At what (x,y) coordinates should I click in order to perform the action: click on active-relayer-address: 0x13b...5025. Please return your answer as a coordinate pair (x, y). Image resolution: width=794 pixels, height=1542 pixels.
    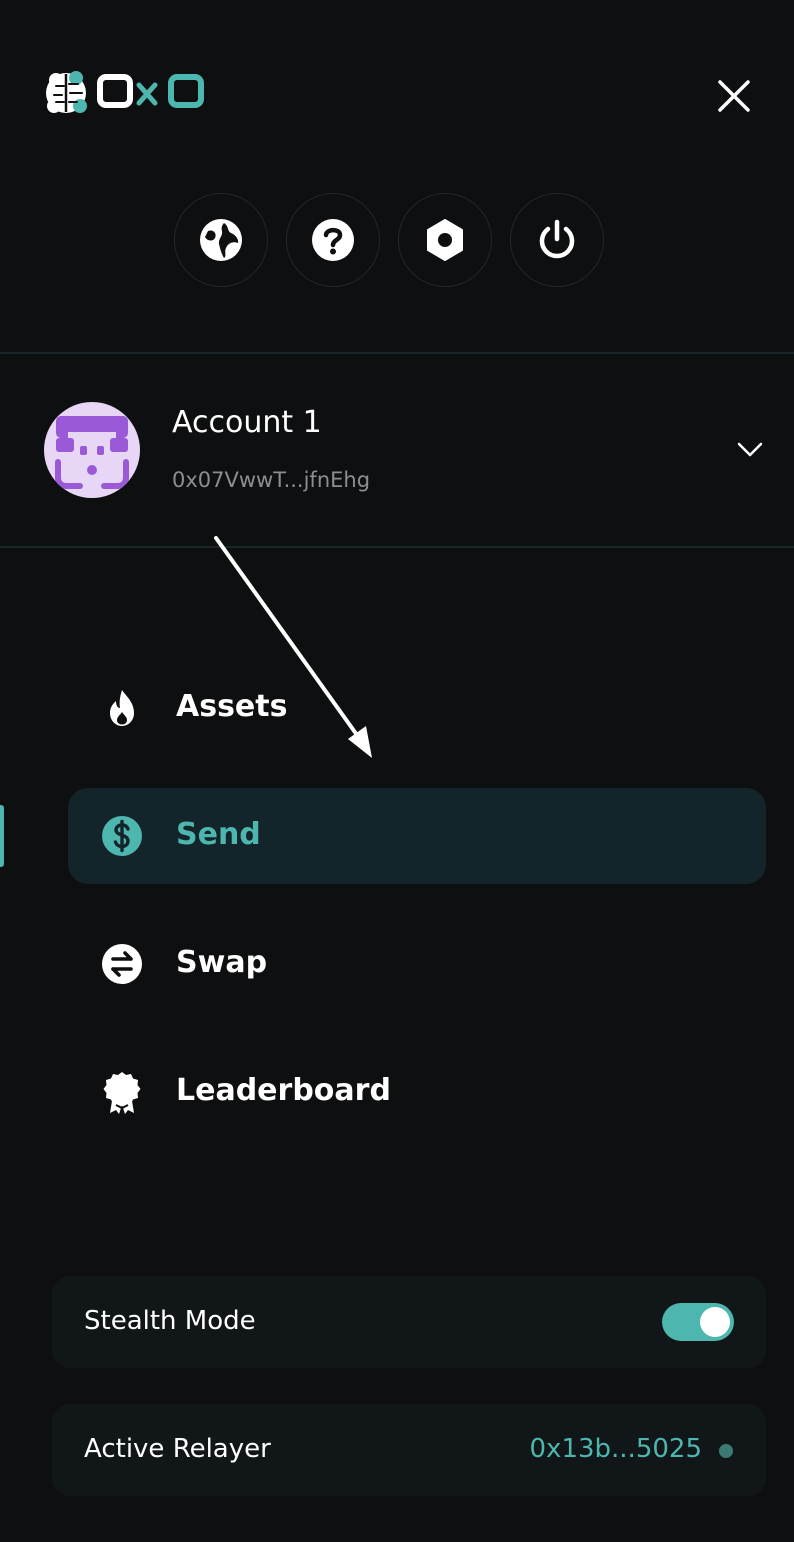
    Looking at the image, I should click on (616, 1449).